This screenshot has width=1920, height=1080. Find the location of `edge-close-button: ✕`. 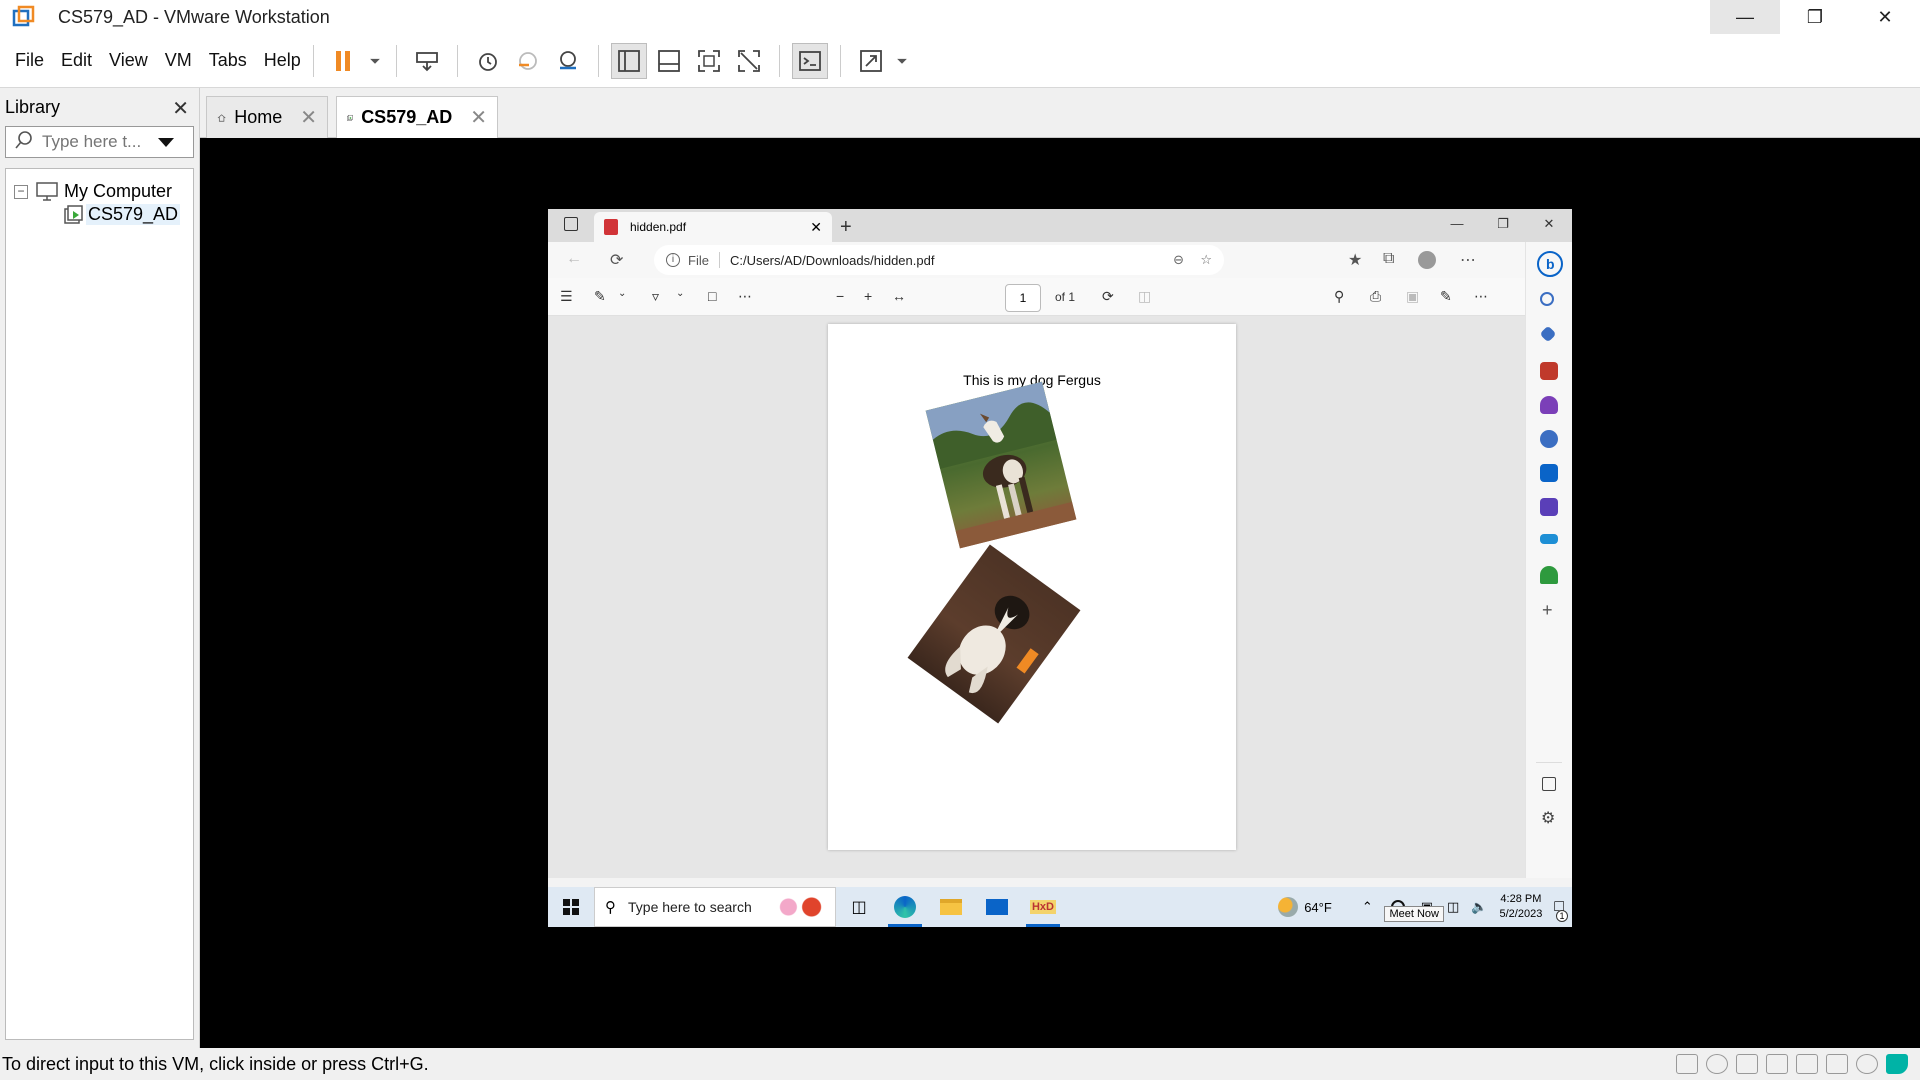

edge-close-button: ✕ is located at coordinates (1549, 224).